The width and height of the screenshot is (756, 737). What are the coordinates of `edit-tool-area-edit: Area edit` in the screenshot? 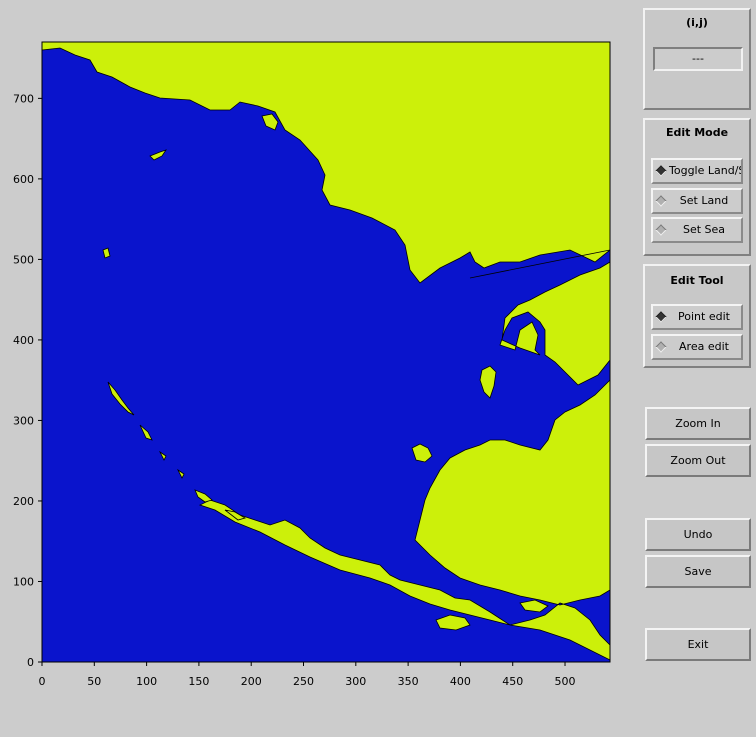 It's located at (697, 347).